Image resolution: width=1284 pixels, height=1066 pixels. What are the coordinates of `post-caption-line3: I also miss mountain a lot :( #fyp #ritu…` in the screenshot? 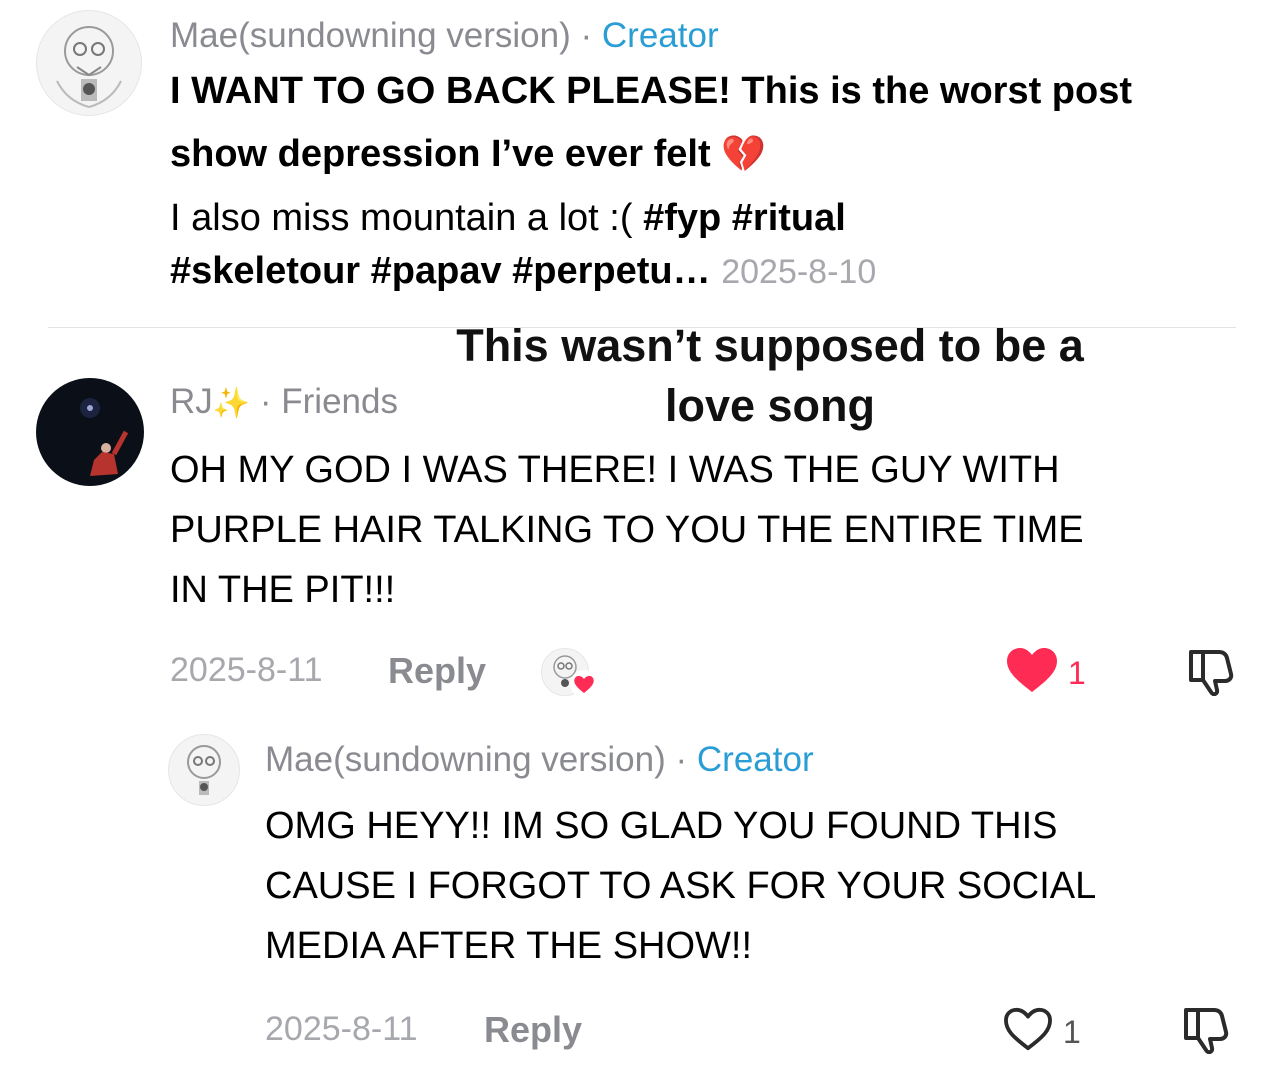 It's located at (508, 218).